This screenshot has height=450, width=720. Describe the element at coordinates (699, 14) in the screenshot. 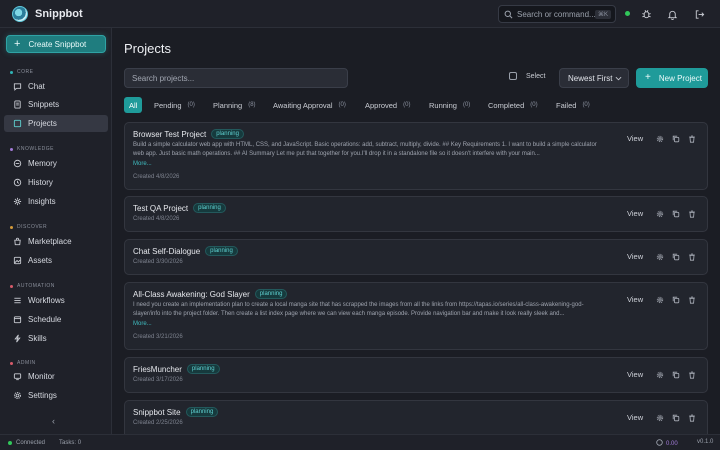

I see `logout-icon` at that location.